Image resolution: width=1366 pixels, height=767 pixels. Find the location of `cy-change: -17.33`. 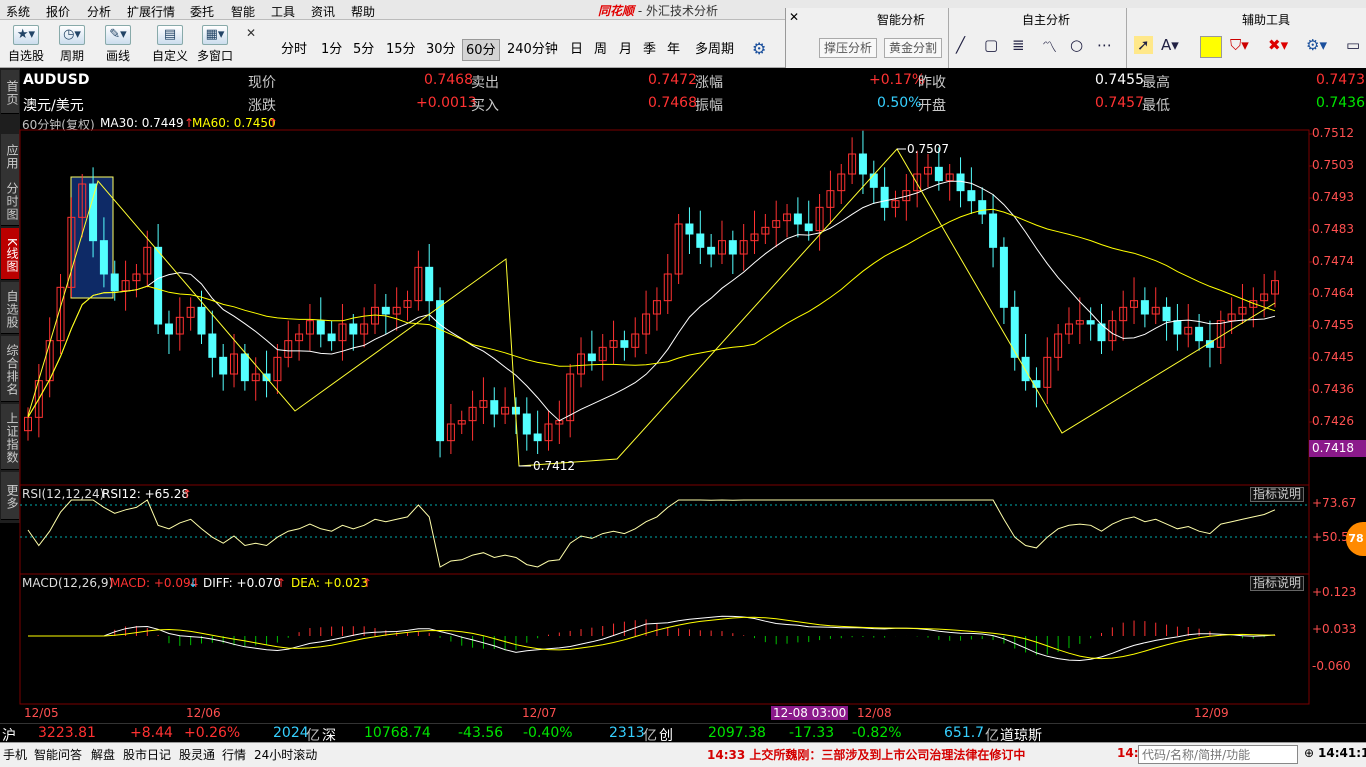

cy-change: -17.33 is located at coordinates (812, 733).